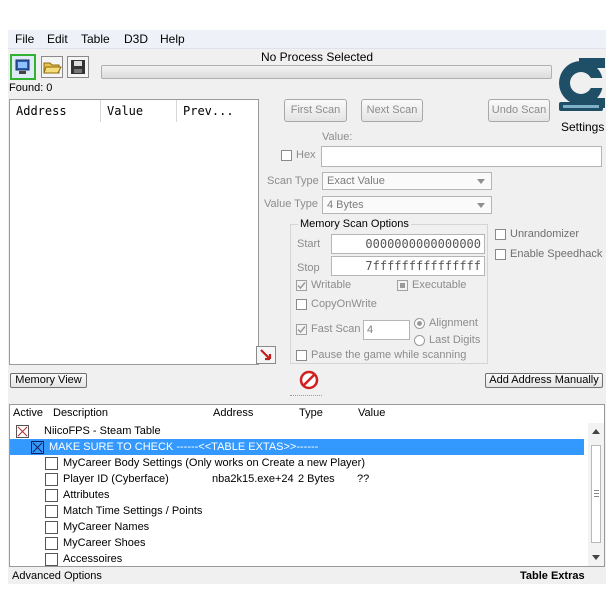 This screenshot has height=592, width=613. I want to click on cheat-engine-gear-icon, so click(582, 84).